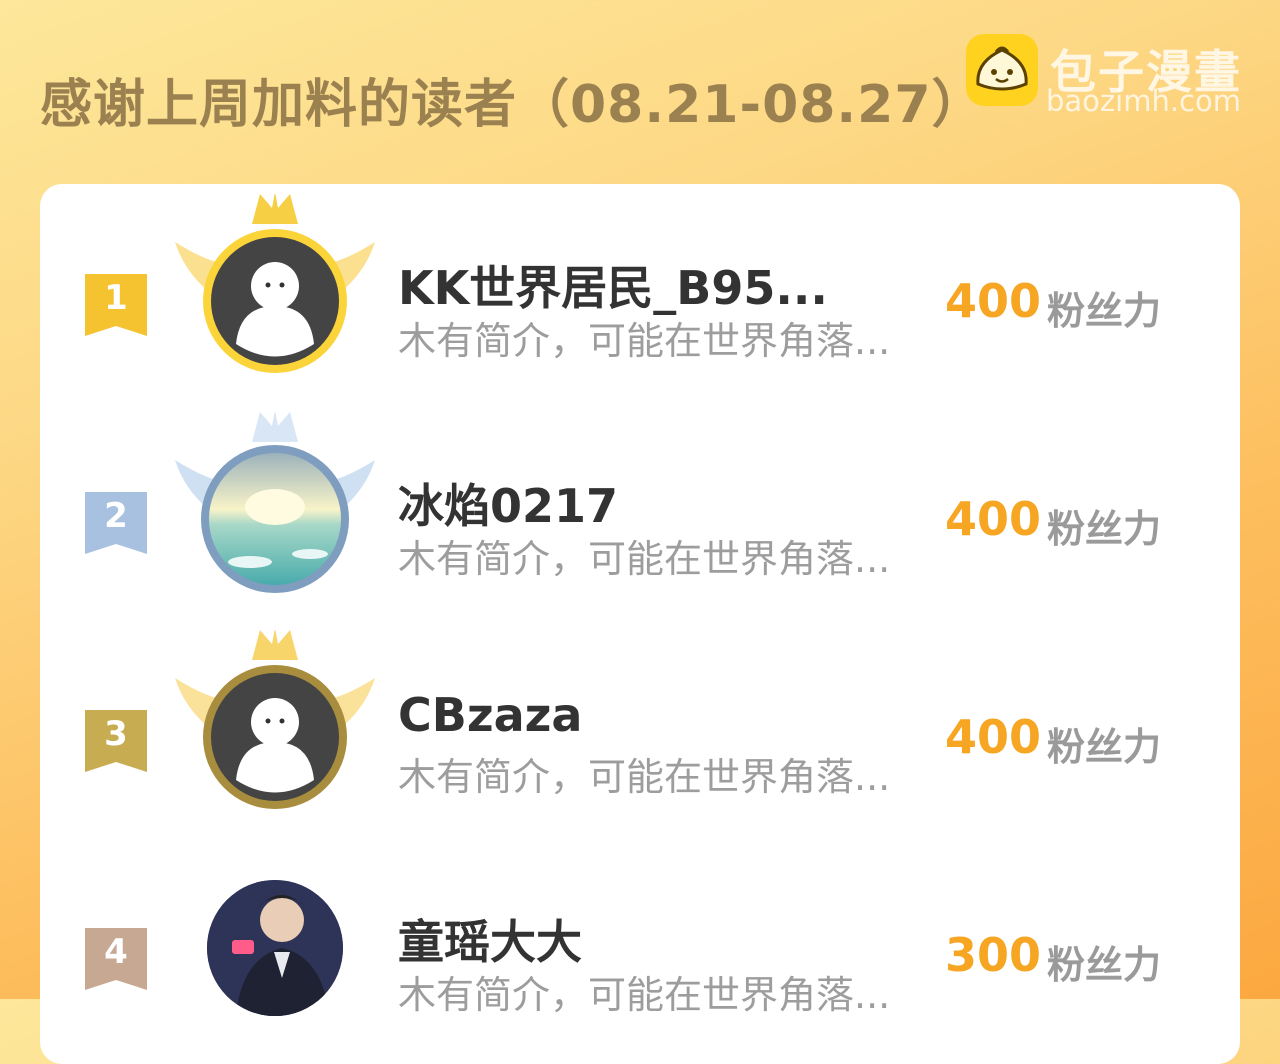  What do you see at coordinates (512, 105) in the screenshot?
I see `page-title: 感谢上周加料的读者（08.21-08.27）` at bounding box center [512, 105].